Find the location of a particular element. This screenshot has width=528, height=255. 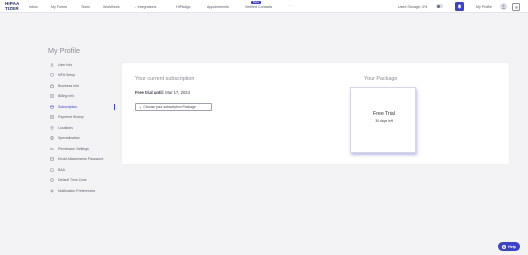

key-icon is located at coordinates (52, 149).